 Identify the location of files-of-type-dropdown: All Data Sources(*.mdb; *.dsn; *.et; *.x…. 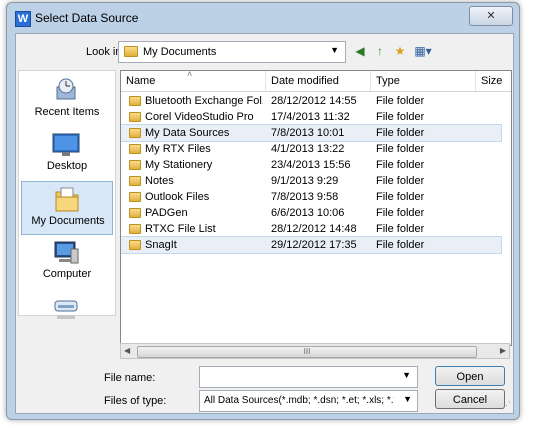
(308, 401).